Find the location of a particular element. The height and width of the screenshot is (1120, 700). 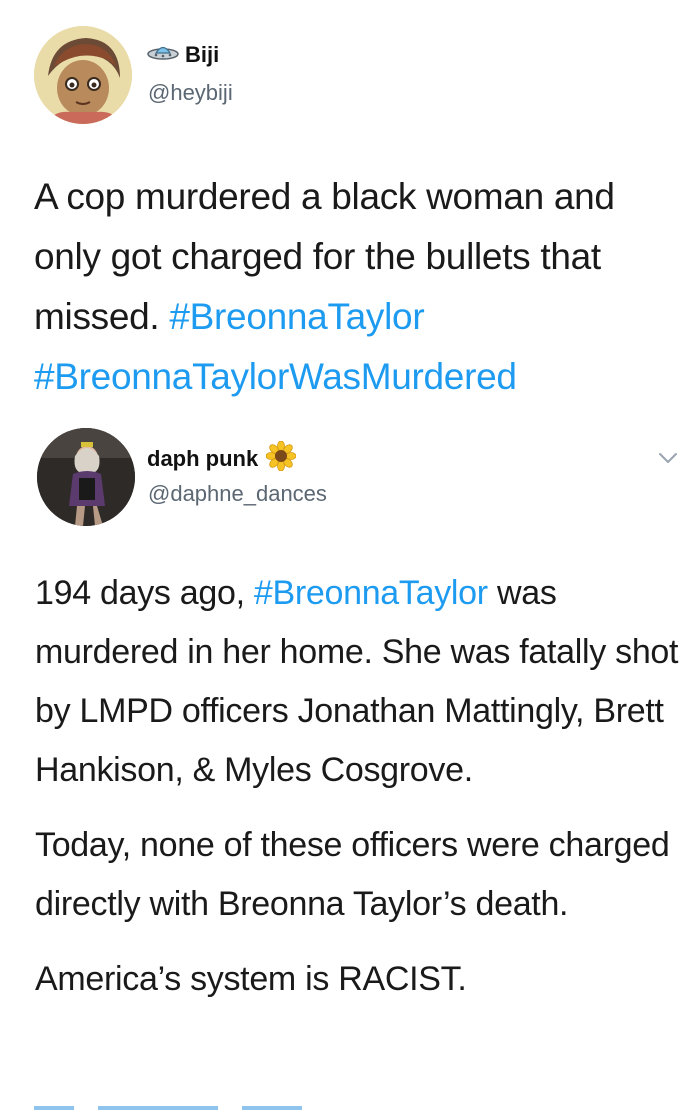

avatar-photo is located at coordinates (86, 477).